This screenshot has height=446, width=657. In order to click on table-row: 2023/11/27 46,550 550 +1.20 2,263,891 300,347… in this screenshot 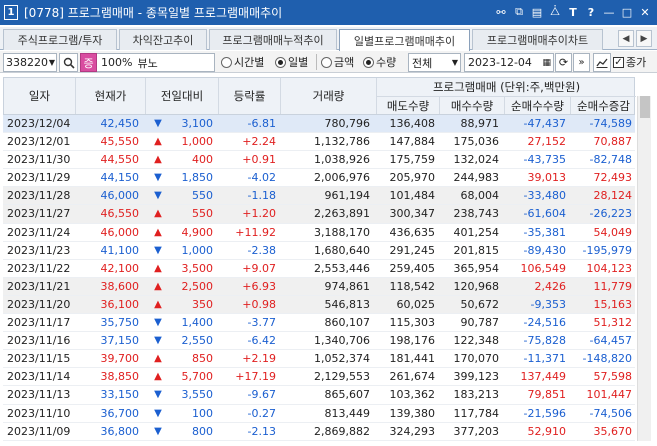, I will do `click(319, 214)`.